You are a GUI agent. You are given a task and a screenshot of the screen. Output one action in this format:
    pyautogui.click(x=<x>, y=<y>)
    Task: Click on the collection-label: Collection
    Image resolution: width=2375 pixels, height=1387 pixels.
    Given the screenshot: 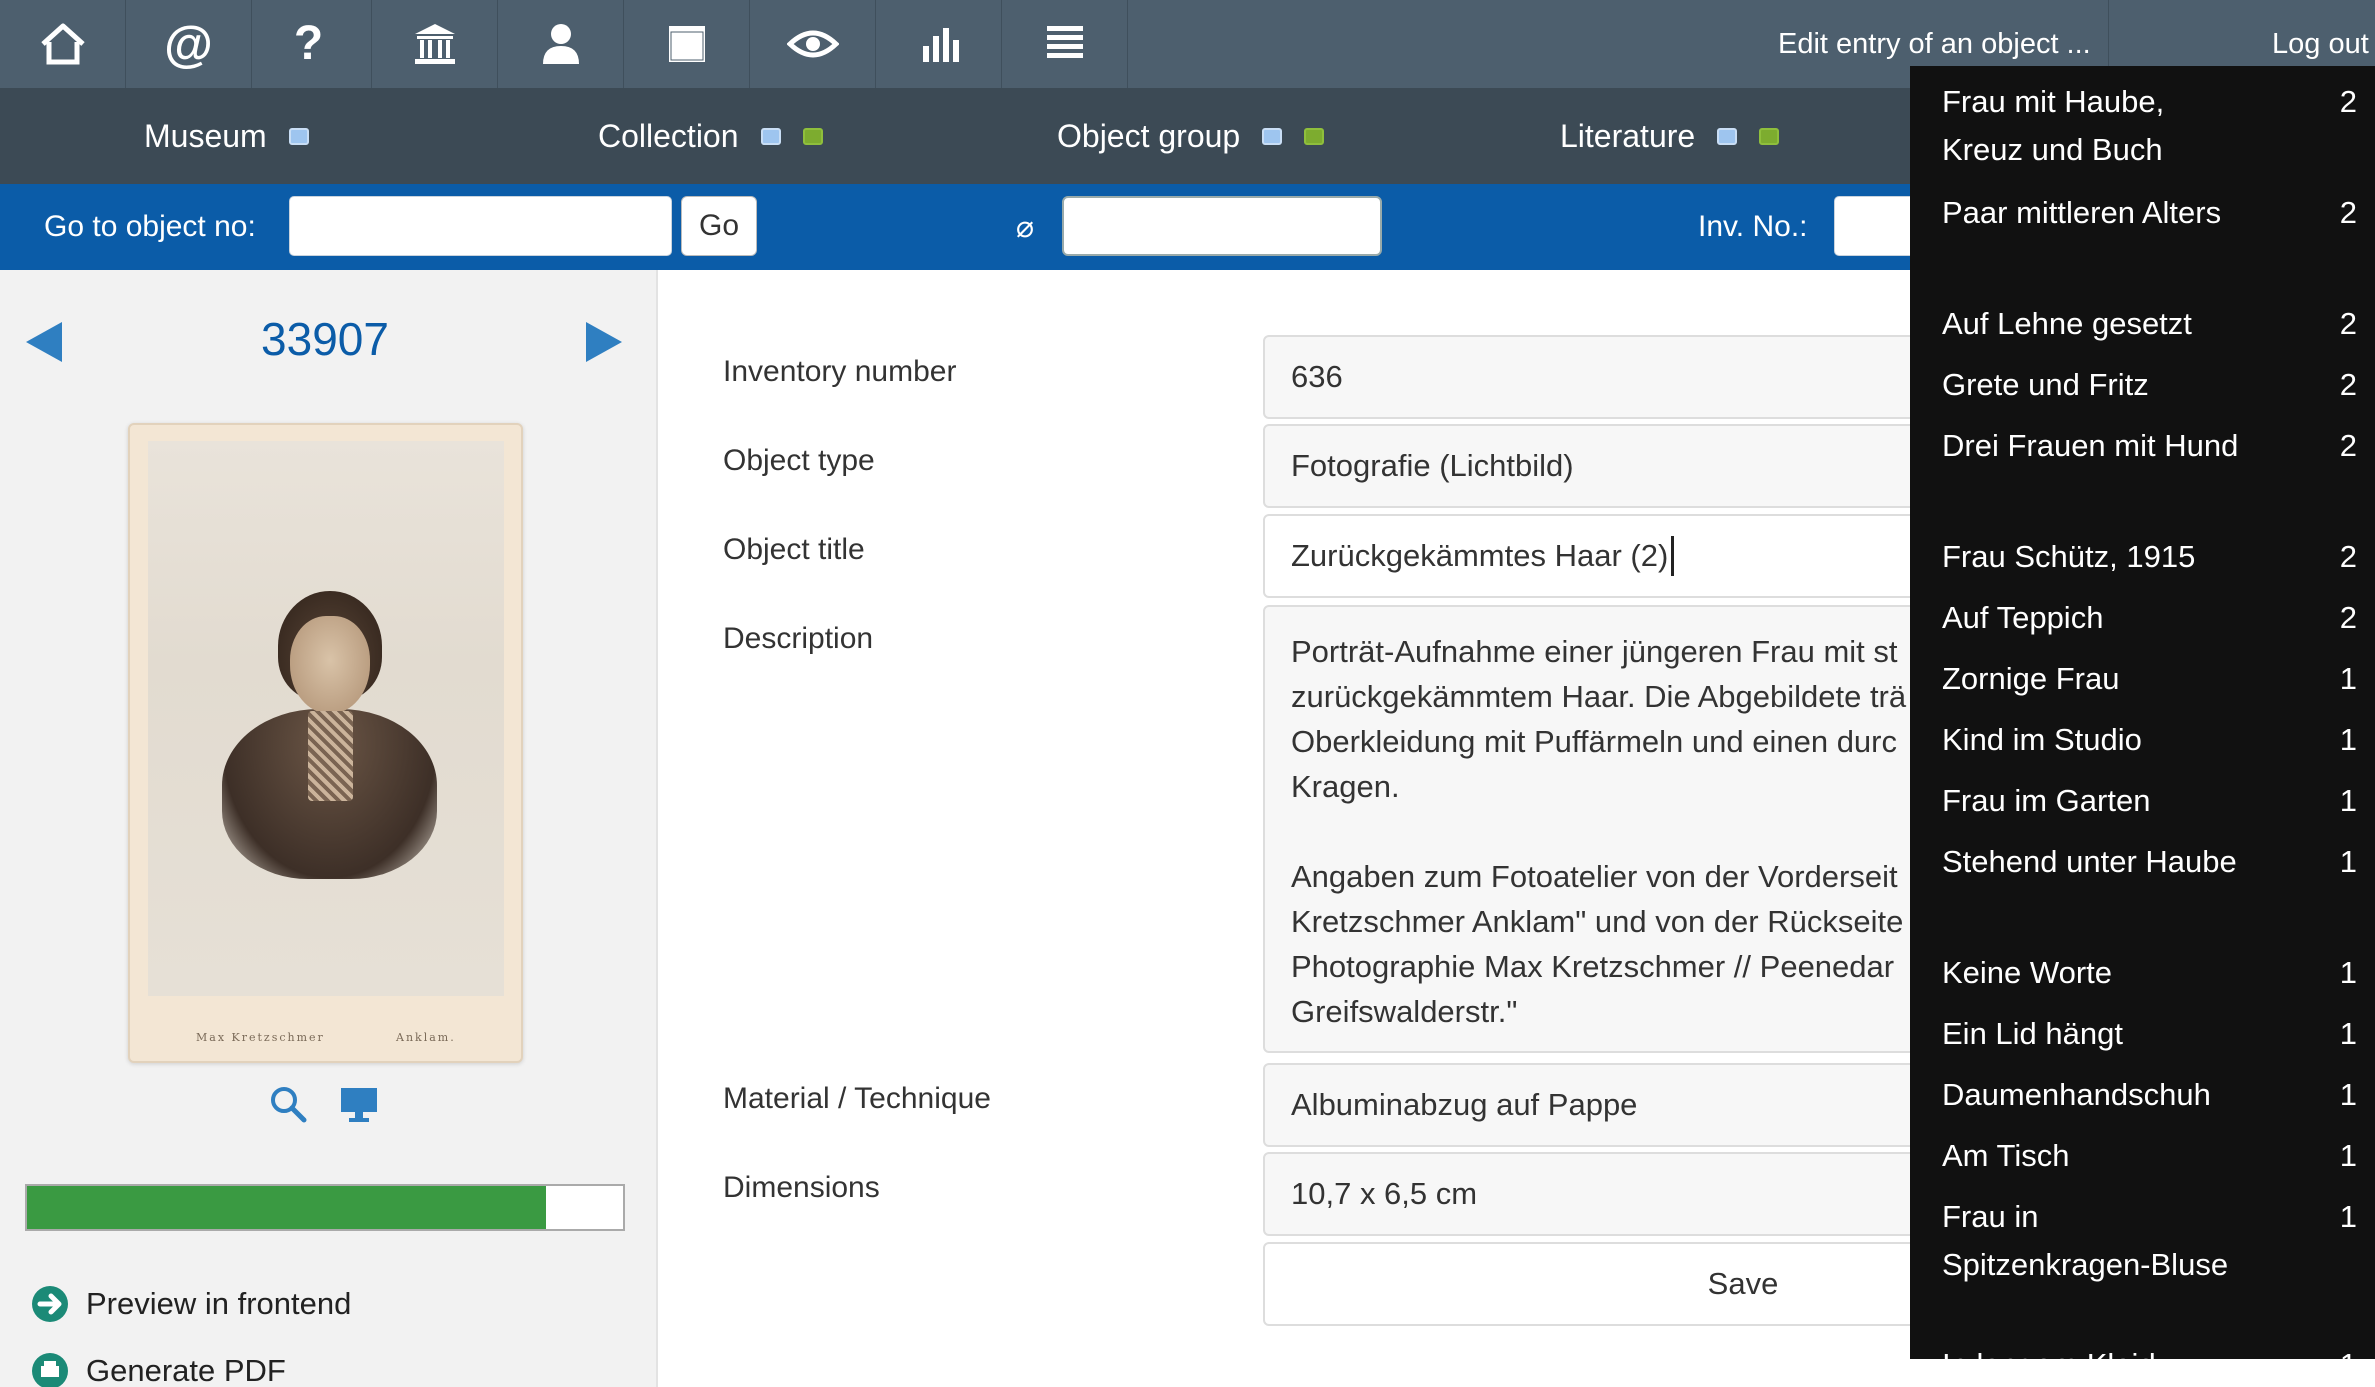 What is the action you would take?
    pyautogui.click(x=668, y=135)
    